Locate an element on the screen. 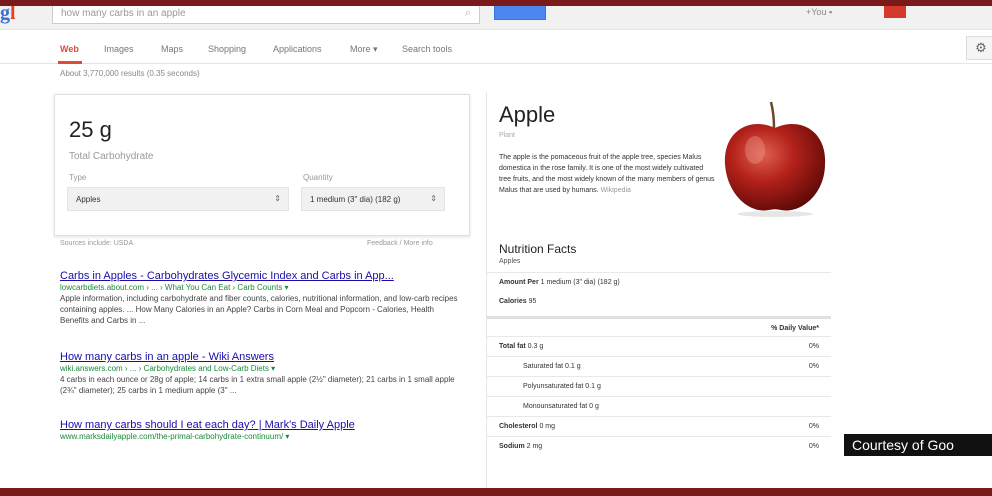 The height and width of the screenshot is (496, 992). tab-web: Web is located at coordinates (69, 49).